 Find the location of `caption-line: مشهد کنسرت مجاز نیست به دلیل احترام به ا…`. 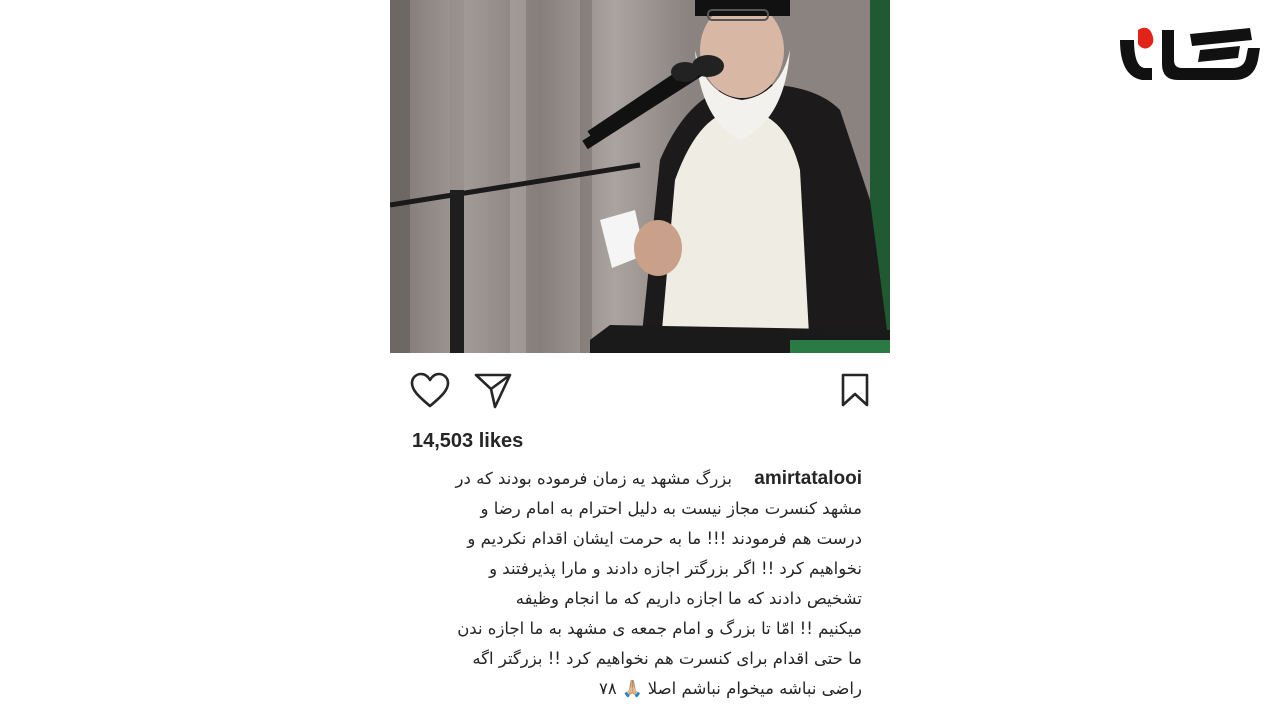

caption-line: مشهد کنسرت مجاز نیست به دلیل احترام به ا… is located at coordinates (671, 508).